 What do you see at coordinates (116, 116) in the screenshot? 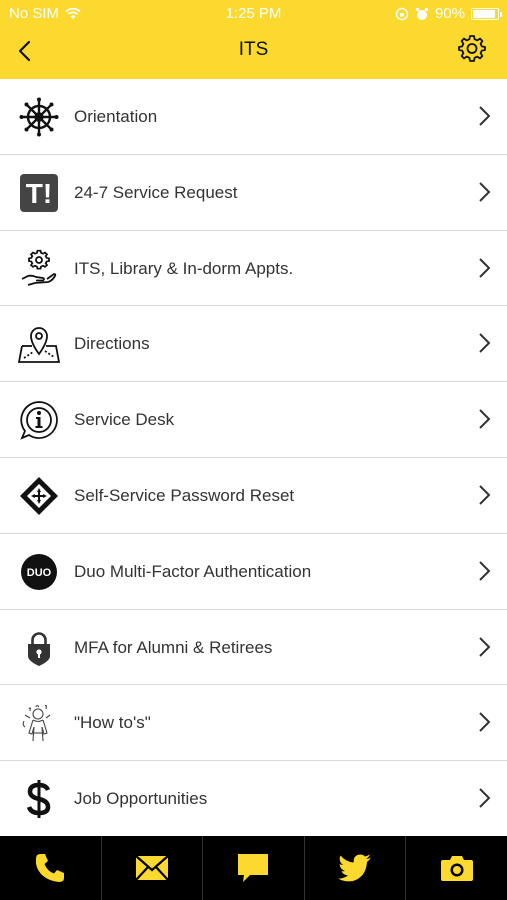
I see `menu-item-label: Orientation` at bounding box center [116, 116].